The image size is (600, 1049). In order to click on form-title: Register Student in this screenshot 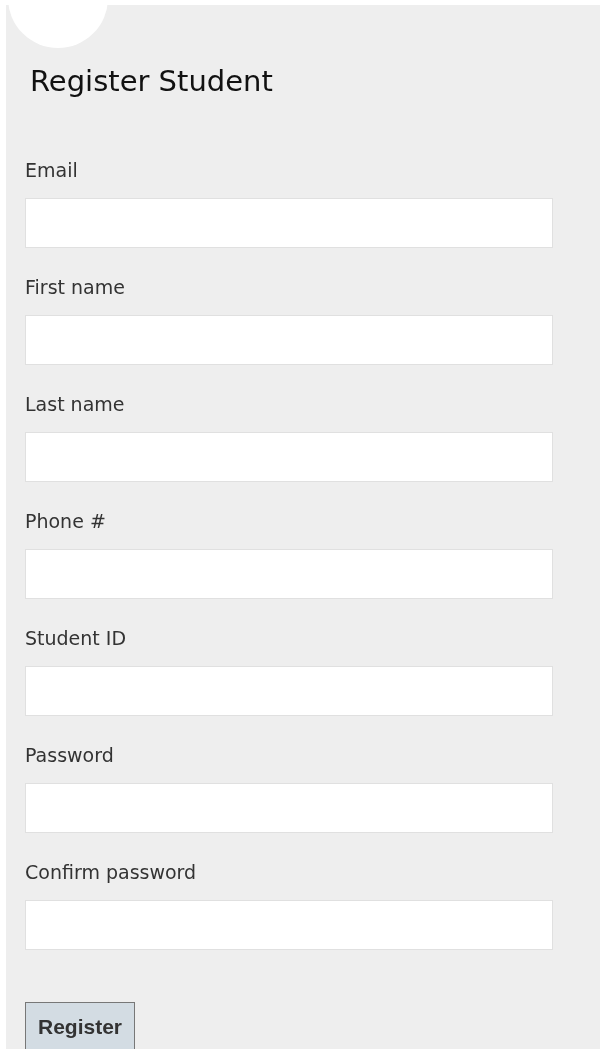, I will do `click(152, 81)`.